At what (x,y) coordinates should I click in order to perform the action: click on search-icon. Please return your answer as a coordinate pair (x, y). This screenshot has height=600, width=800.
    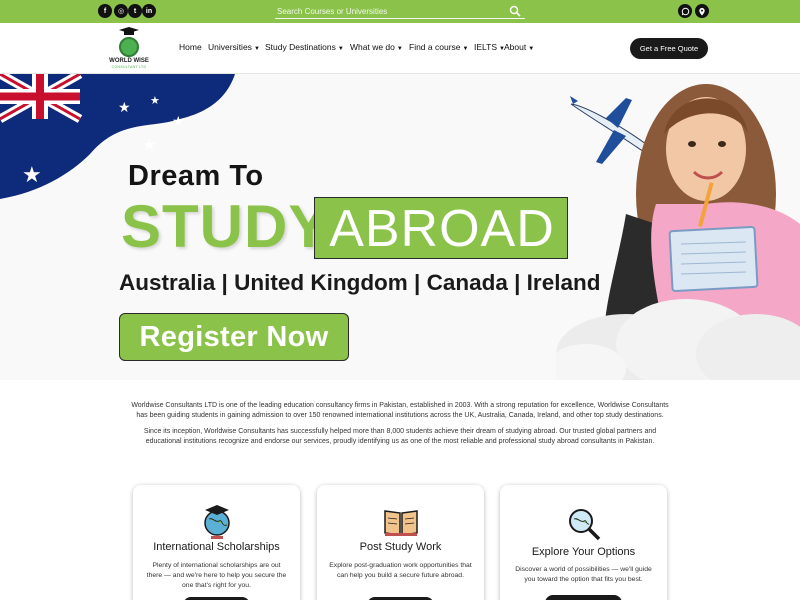
    Looking at the image, I should click on (515, 11).